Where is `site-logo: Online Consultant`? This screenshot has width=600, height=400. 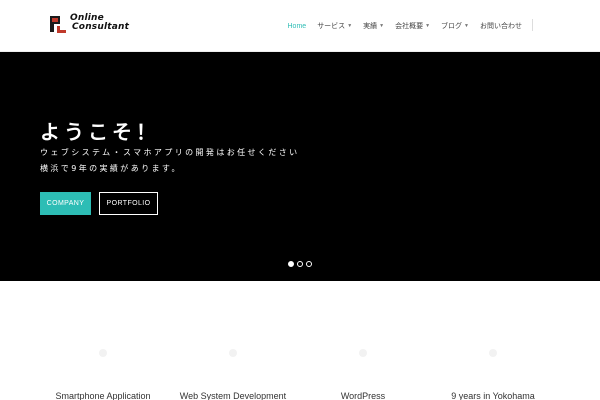
site-logo: Online Consultant is located at coordinates (98, 25).